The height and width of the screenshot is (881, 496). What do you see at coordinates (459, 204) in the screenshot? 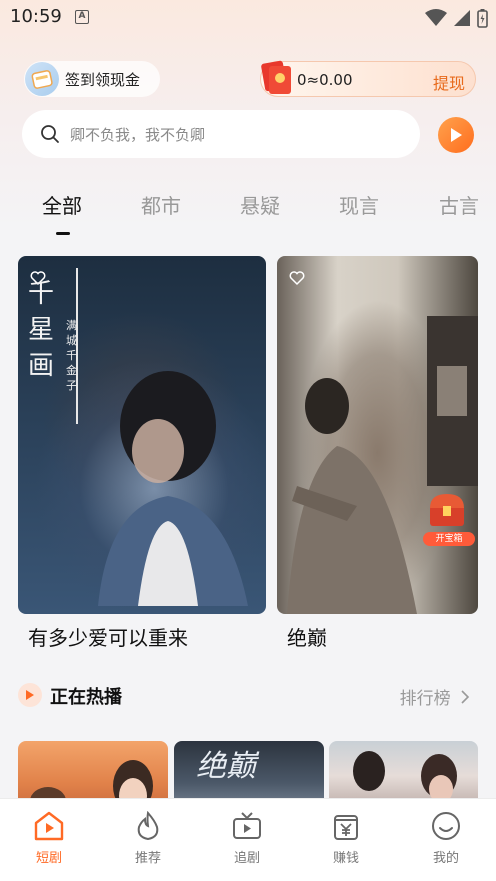
I see `tab-ancient-romance: 古言` at bounding box center [459, 204].